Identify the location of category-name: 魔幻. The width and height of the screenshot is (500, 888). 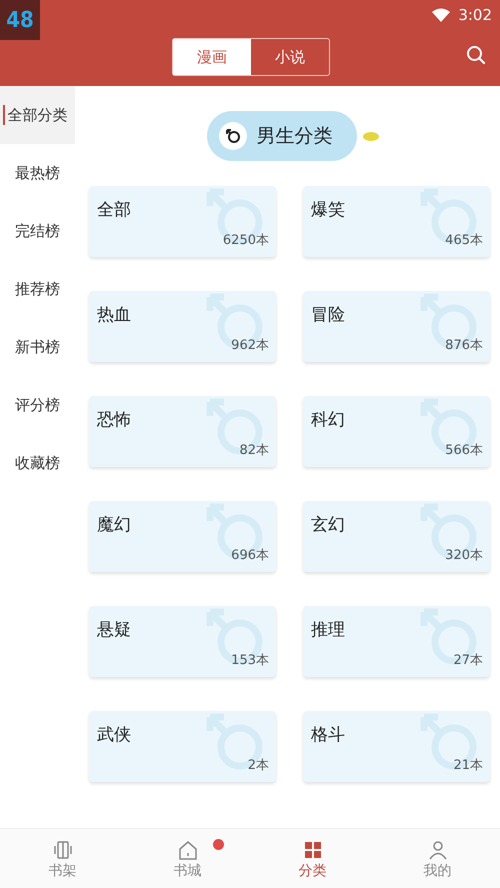
(114, 525).